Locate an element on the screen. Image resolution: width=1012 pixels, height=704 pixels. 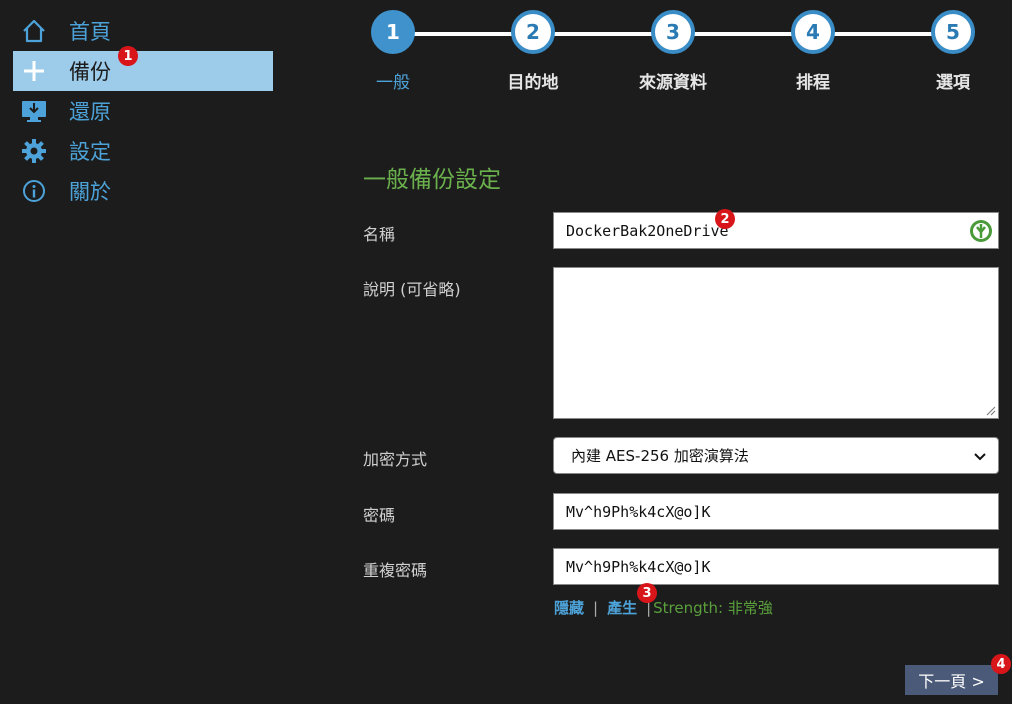
sidebar-item-label: 首頁 is located at coordinates (90, 32).